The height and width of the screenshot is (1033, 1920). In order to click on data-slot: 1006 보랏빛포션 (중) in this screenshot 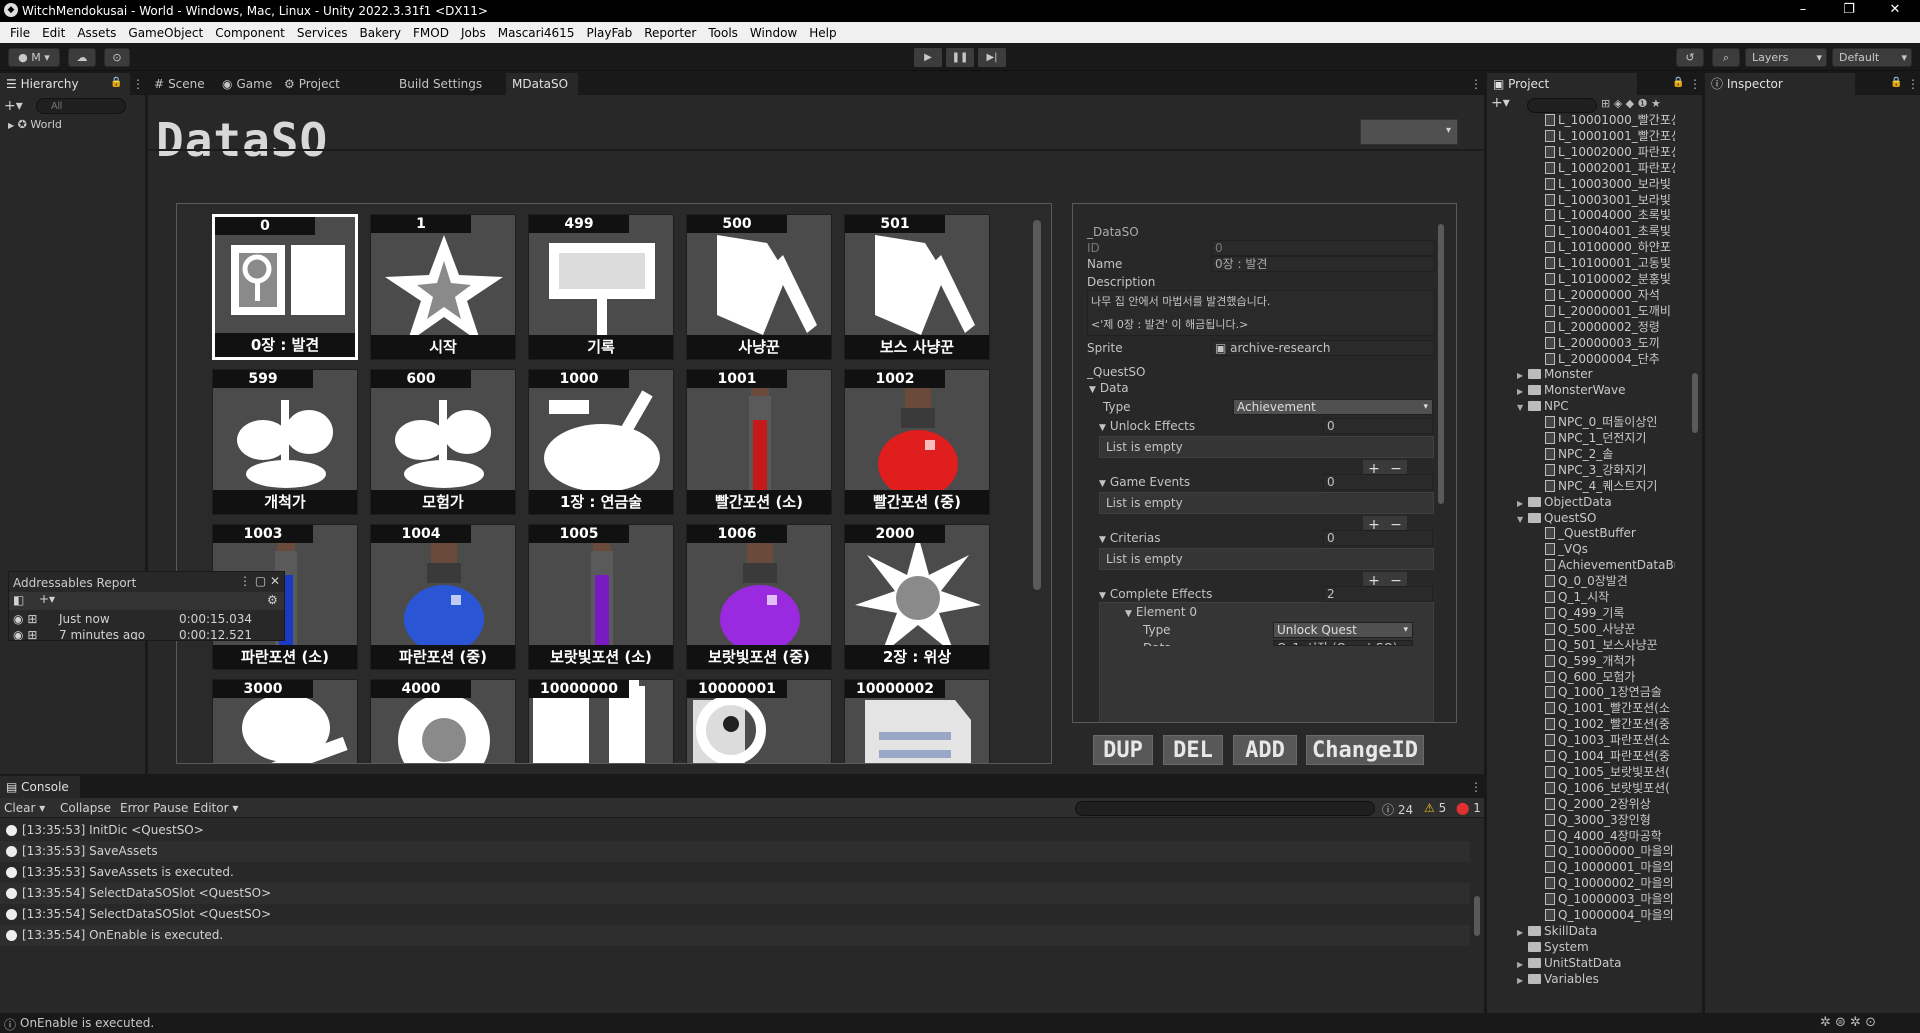, I will do `click(759, 597)`.